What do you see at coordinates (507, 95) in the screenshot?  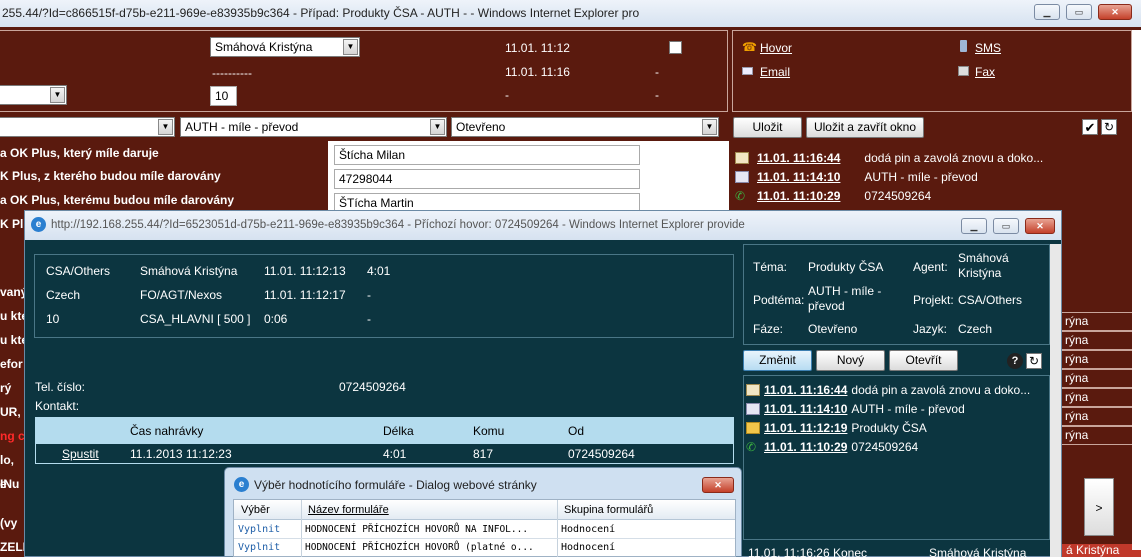 I see `time-3: -` at bounding box center [507, 95].